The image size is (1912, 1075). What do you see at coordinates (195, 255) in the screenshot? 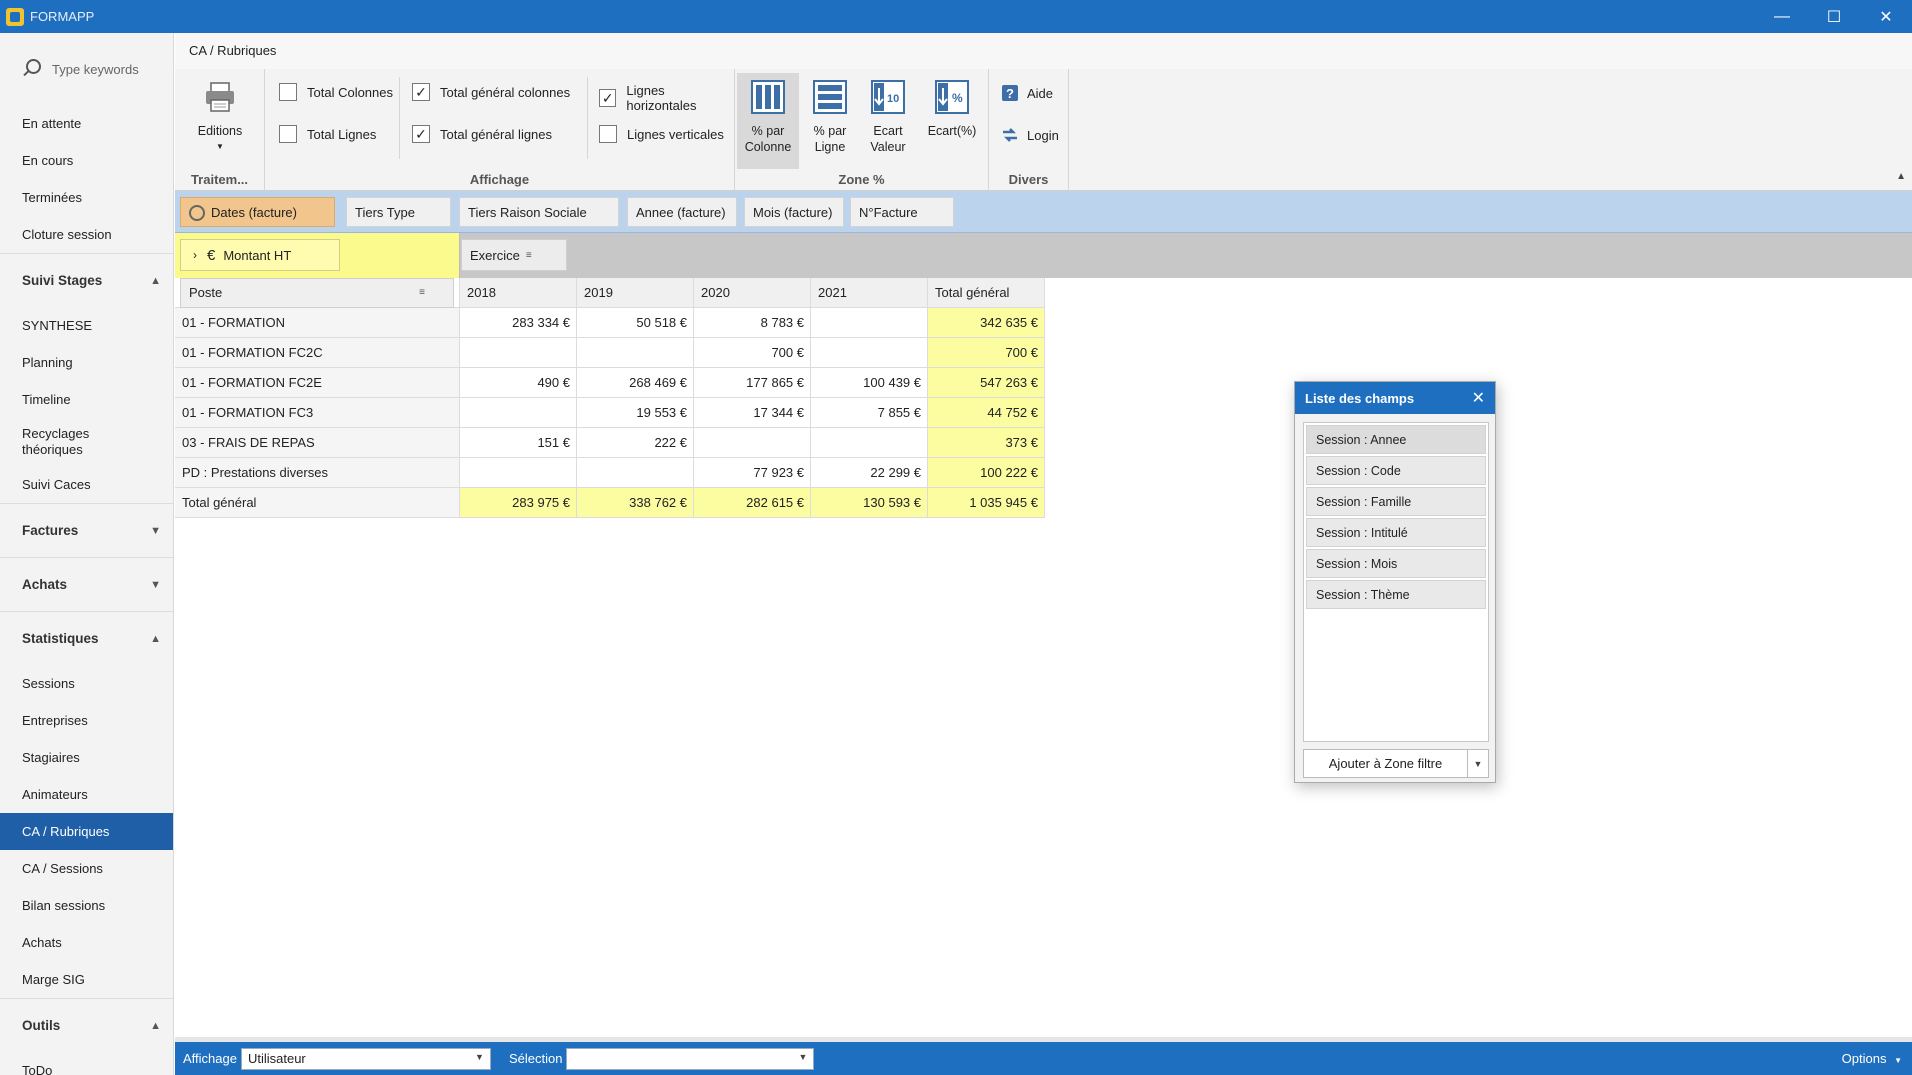
I see `chevron-right-icon: ›` at bounding box center [195, 255].